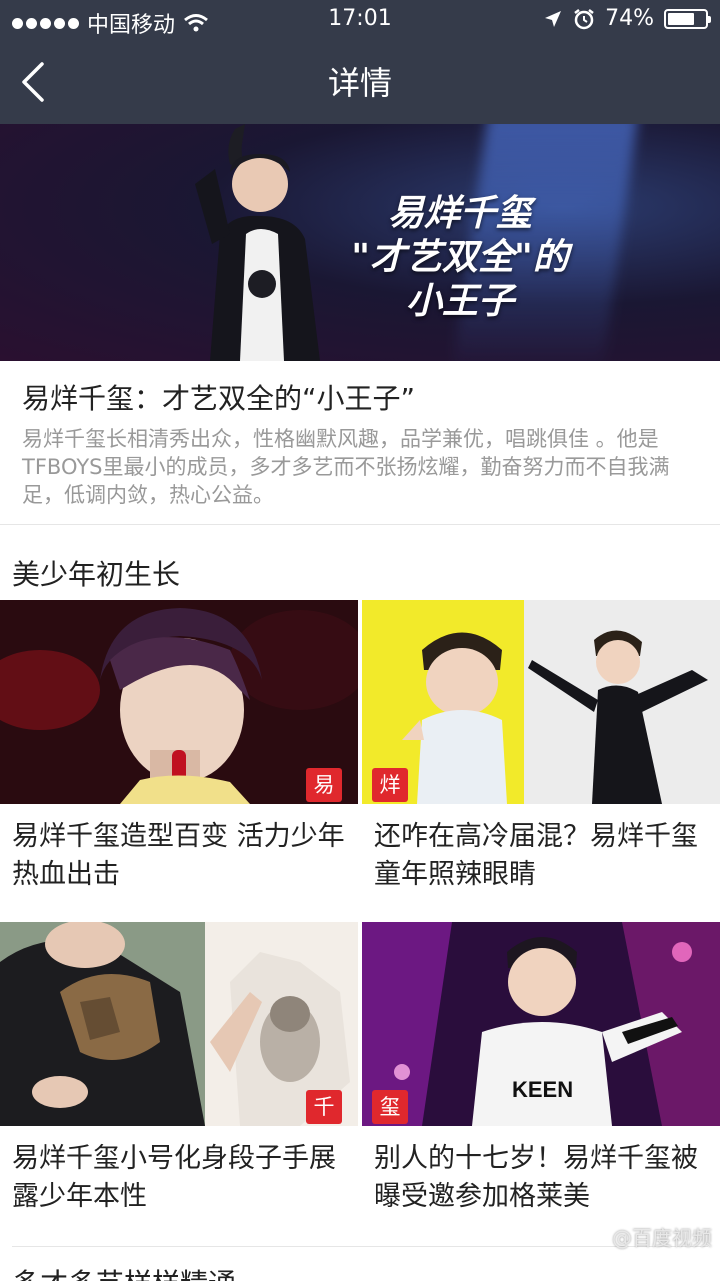 Image resolution: width=720 pixels, height=1281 pixels. I want to click on next-section-title: 多才多艺样样精通, so click(212, 1271).